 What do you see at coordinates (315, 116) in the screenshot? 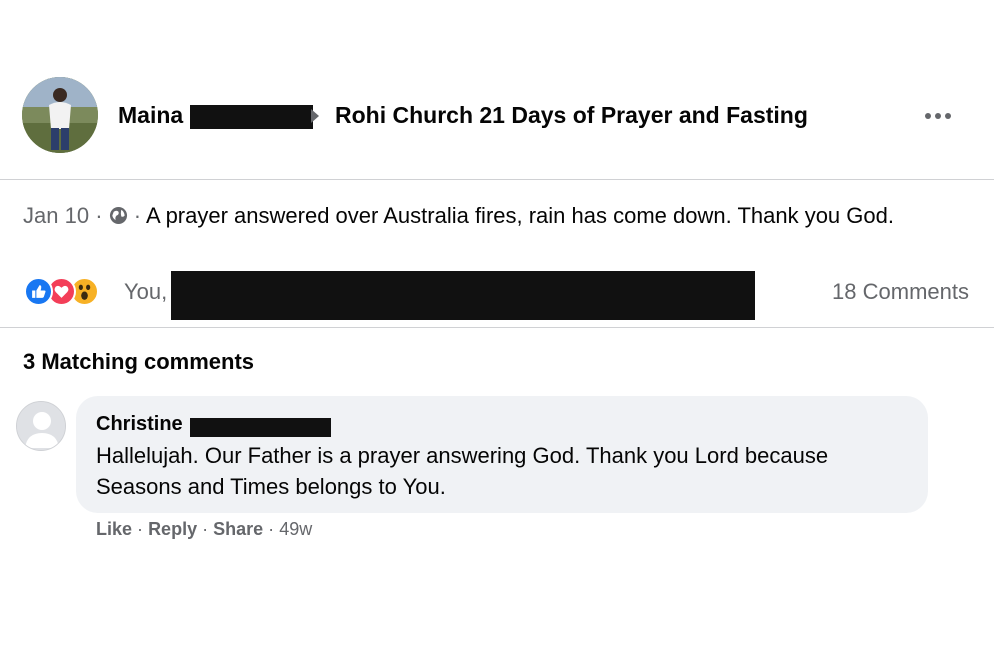
I see `chevron-right-icon` at bounding box center [315, 116].